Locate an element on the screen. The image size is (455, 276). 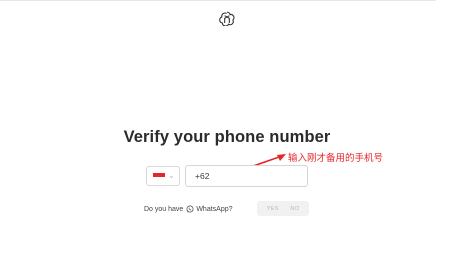
chevron-down-icon: ⌄ is located at coordinates (171, 175).